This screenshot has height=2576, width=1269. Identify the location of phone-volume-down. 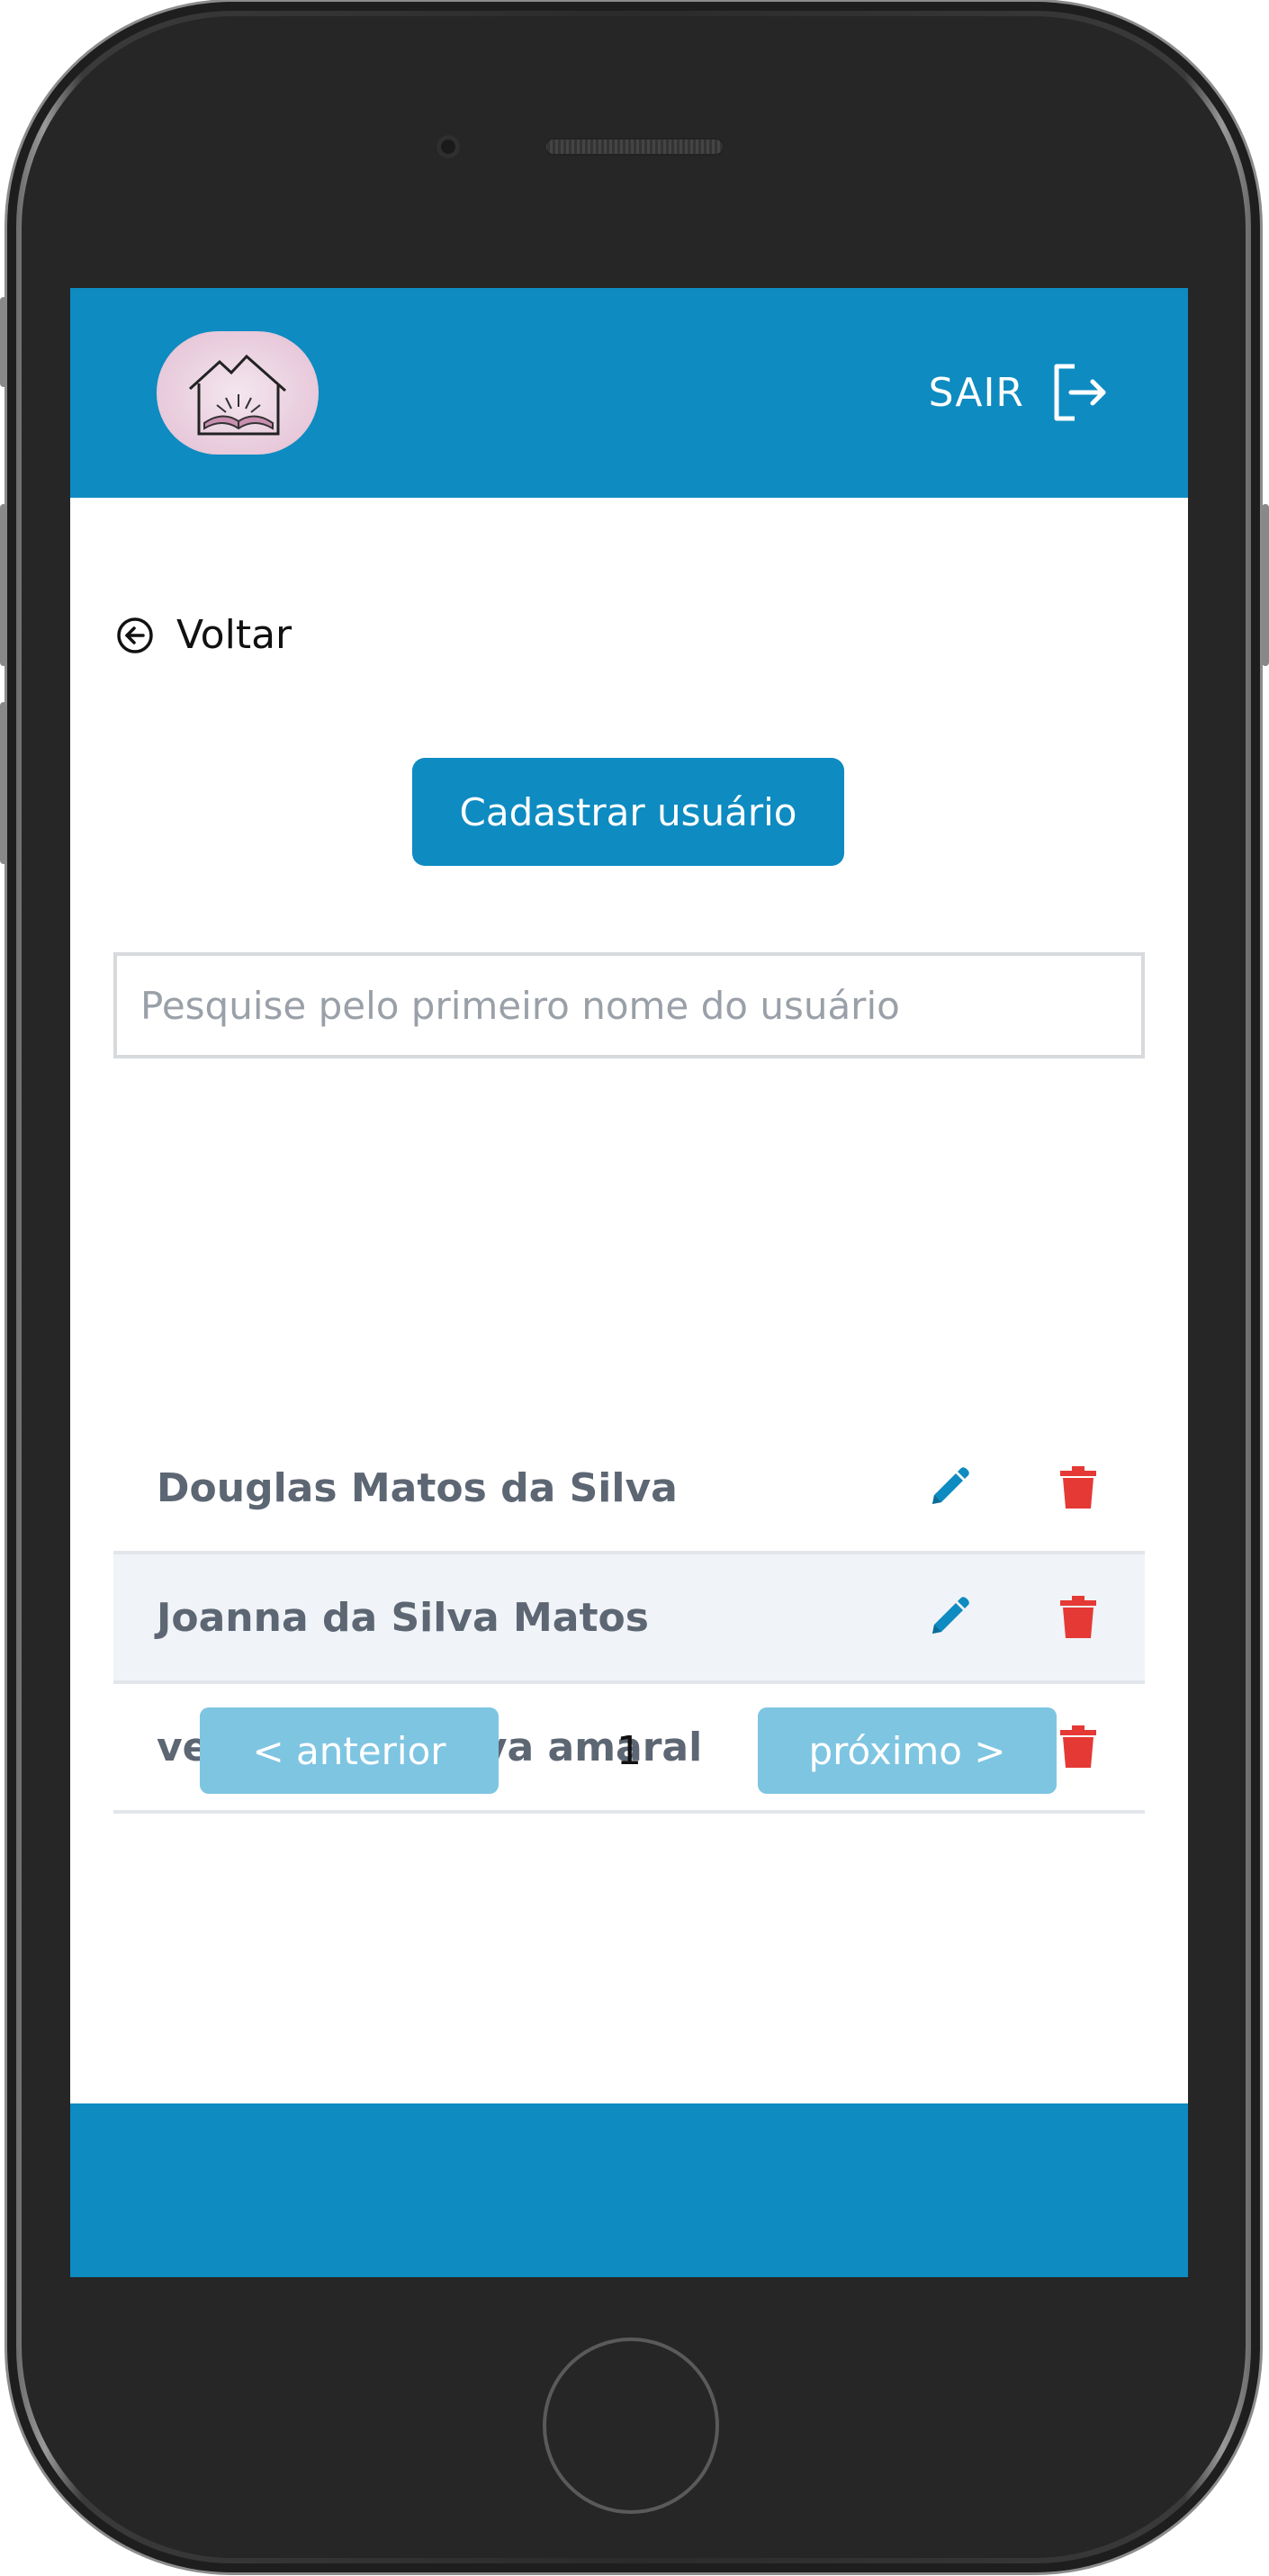
(4, 783).